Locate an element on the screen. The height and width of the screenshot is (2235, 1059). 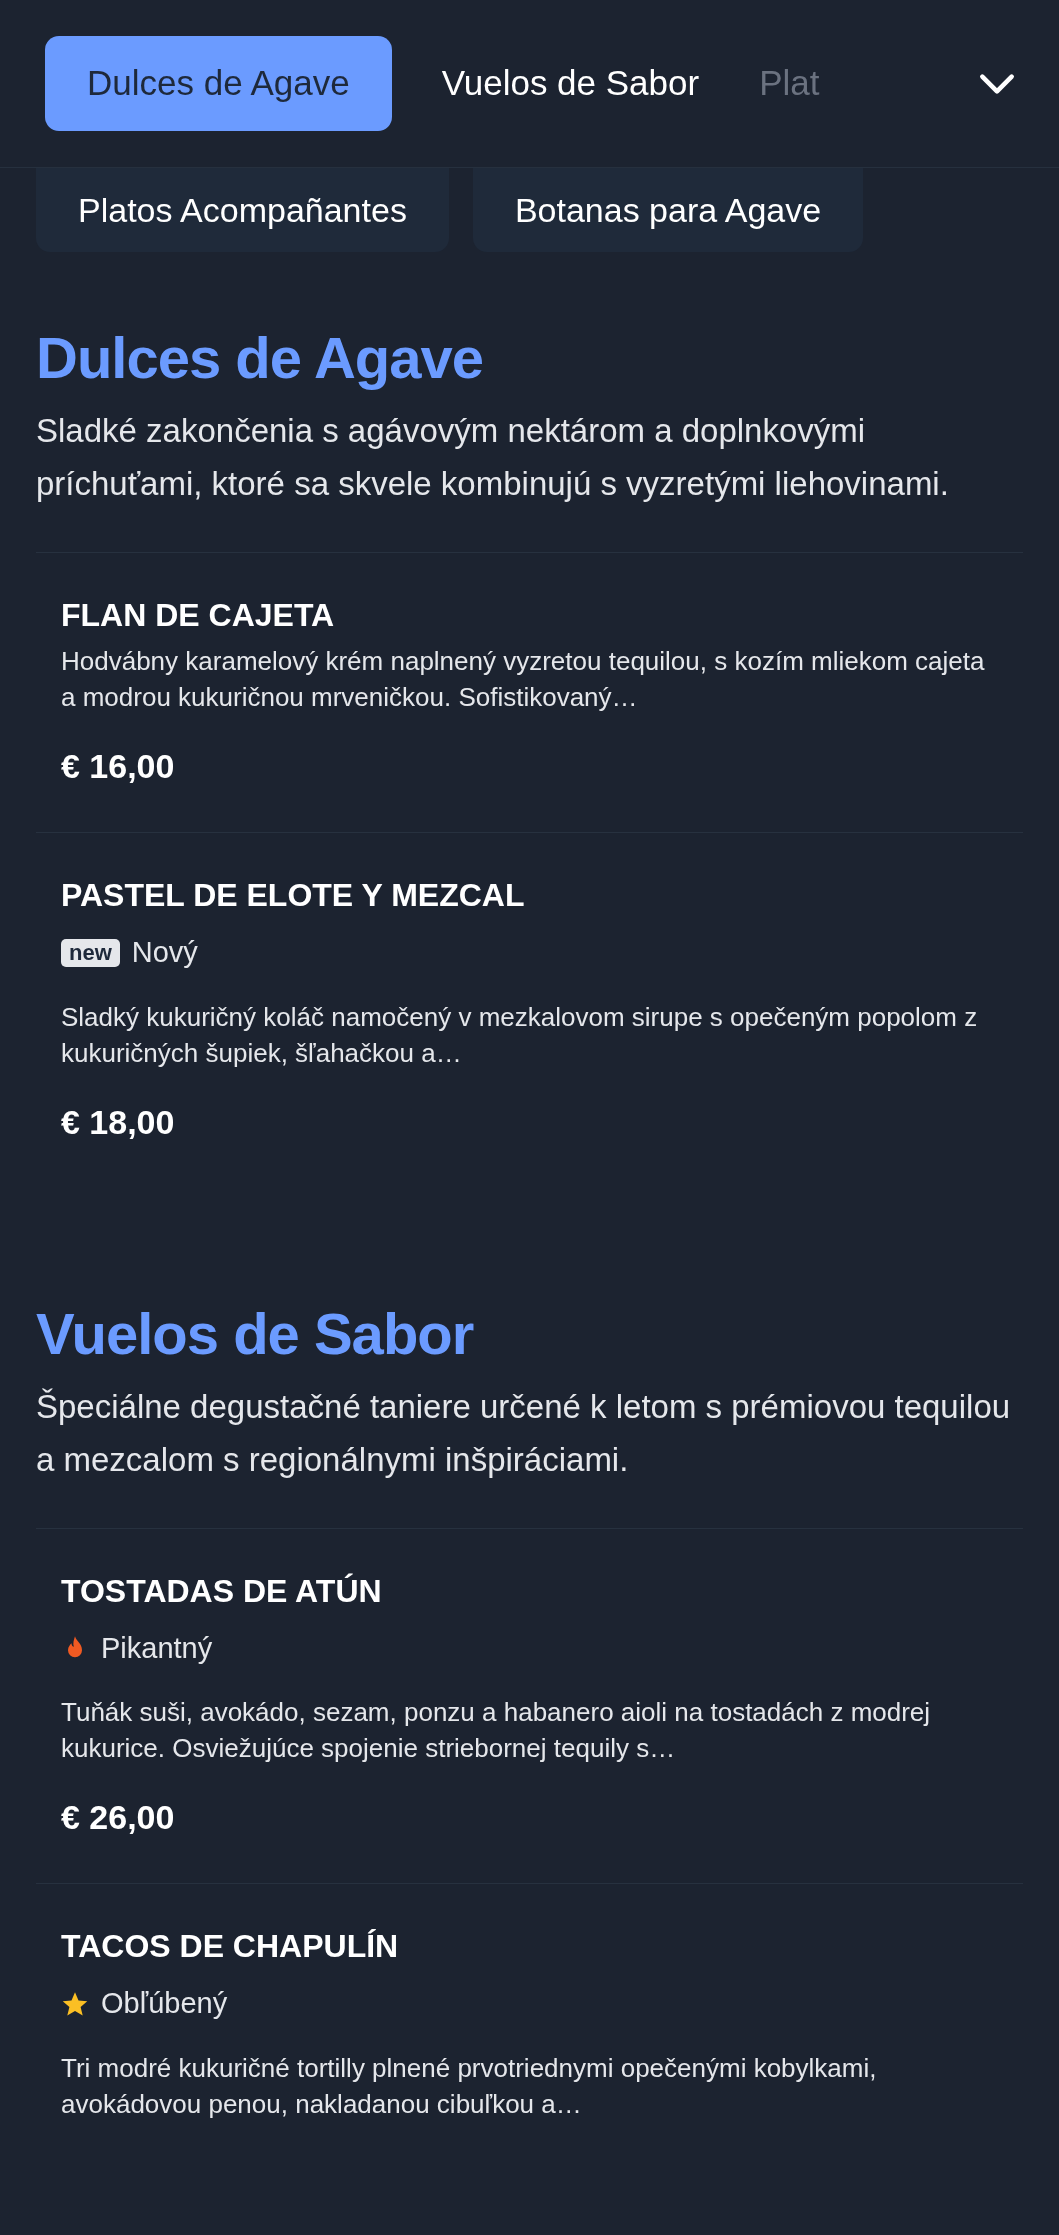
item-tag-label: Nový is located at coordinates (164, 952).